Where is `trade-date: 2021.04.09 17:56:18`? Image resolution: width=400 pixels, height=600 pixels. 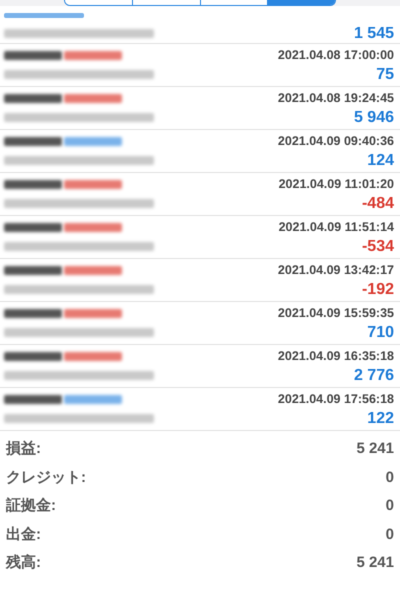 trade-date: 2021.04.09 17:56:18 is located at coordinates (336, 399).